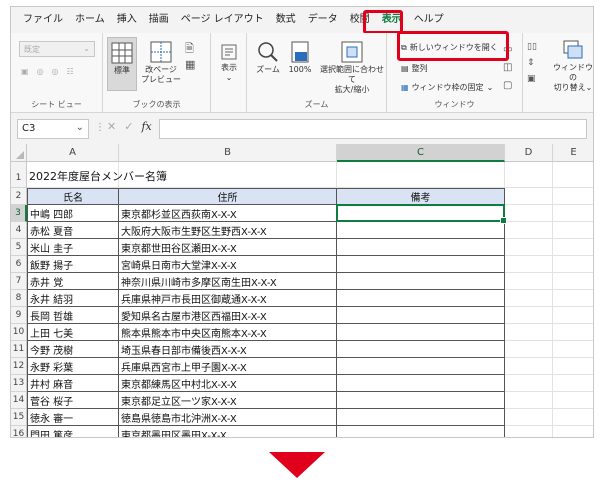 The height and width of the screenshot is (490, 600). I want to click on column-header-d: D, so click(529, 153).